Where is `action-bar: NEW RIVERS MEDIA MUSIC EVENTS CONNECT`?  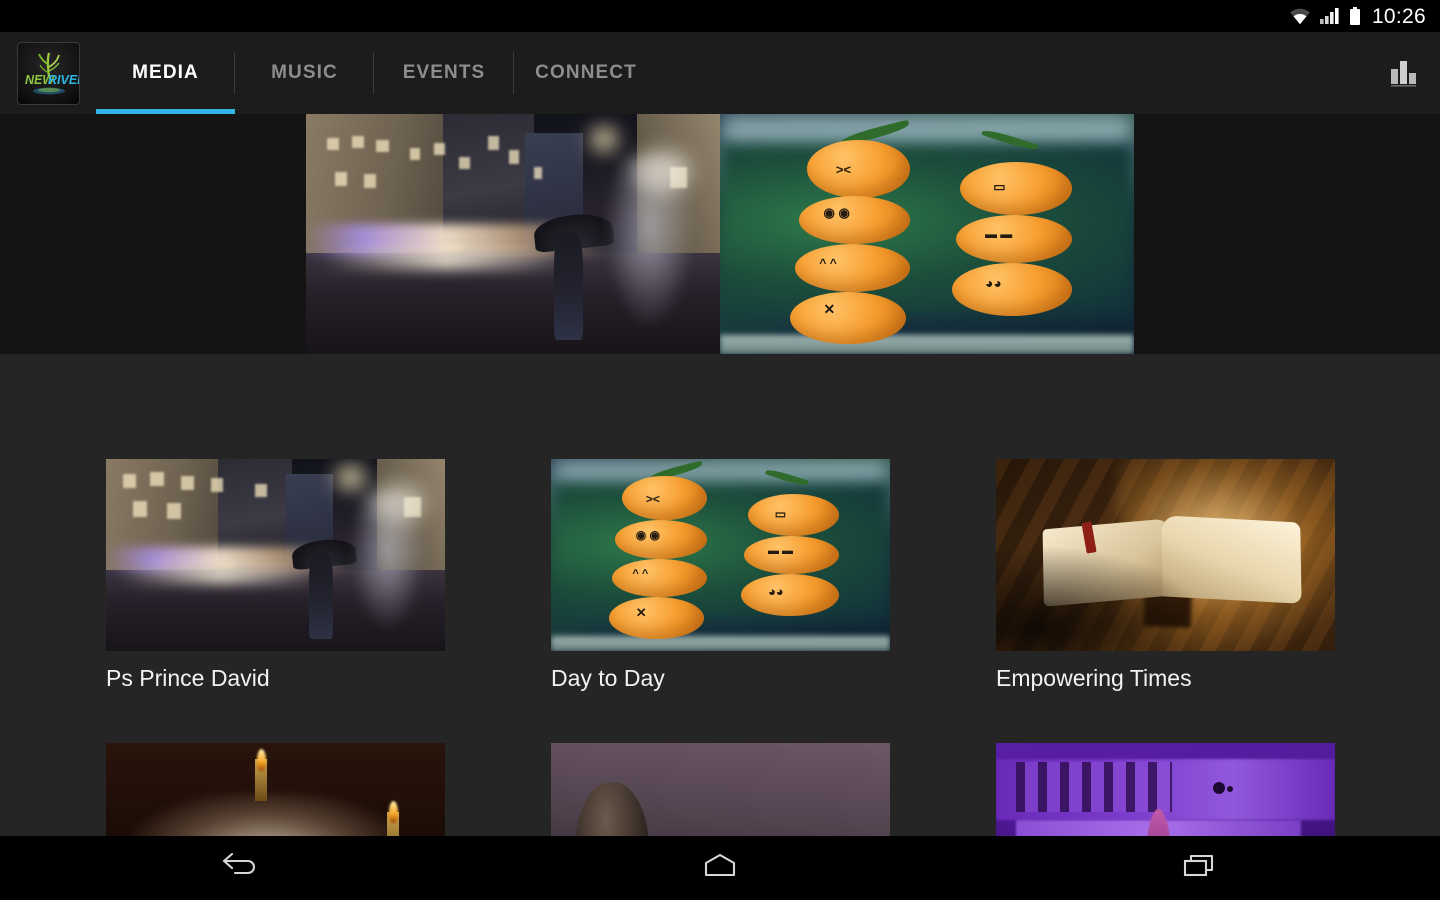
action-bar: NEW RIVERS MEDIA MUSIC EVENTS CONNECT is located at coordinates (720, 73).